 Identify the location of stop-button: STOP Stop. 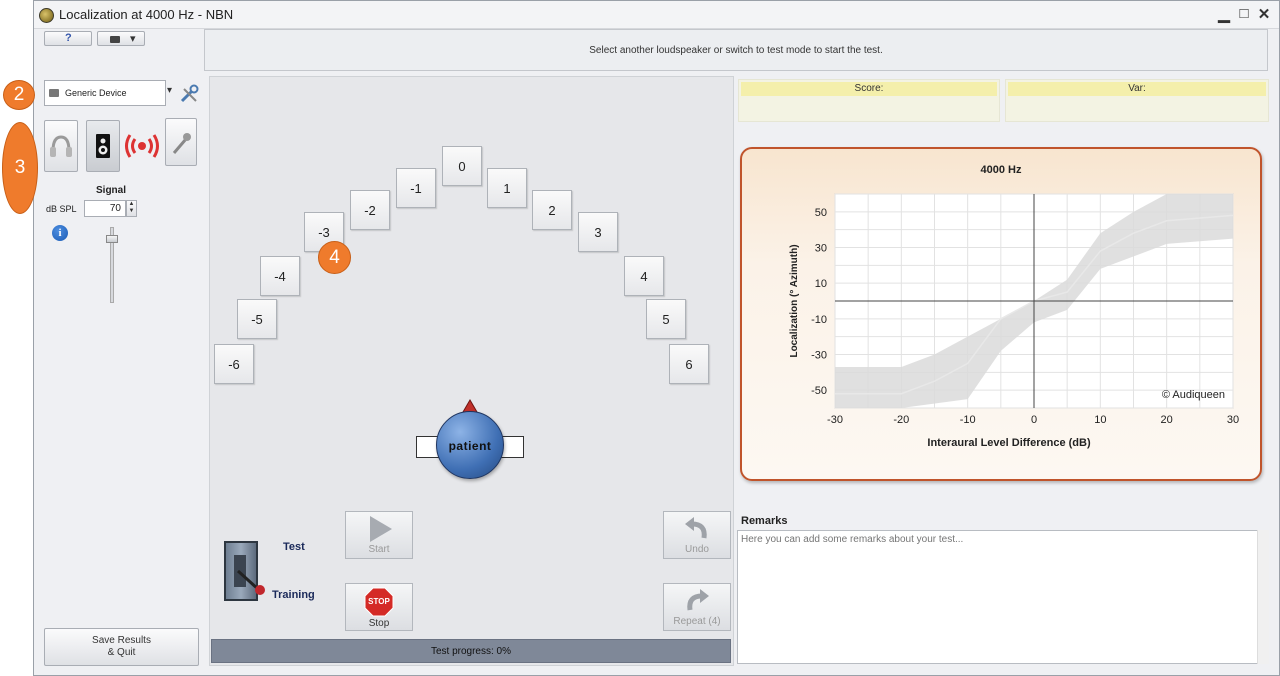
(379, 607).